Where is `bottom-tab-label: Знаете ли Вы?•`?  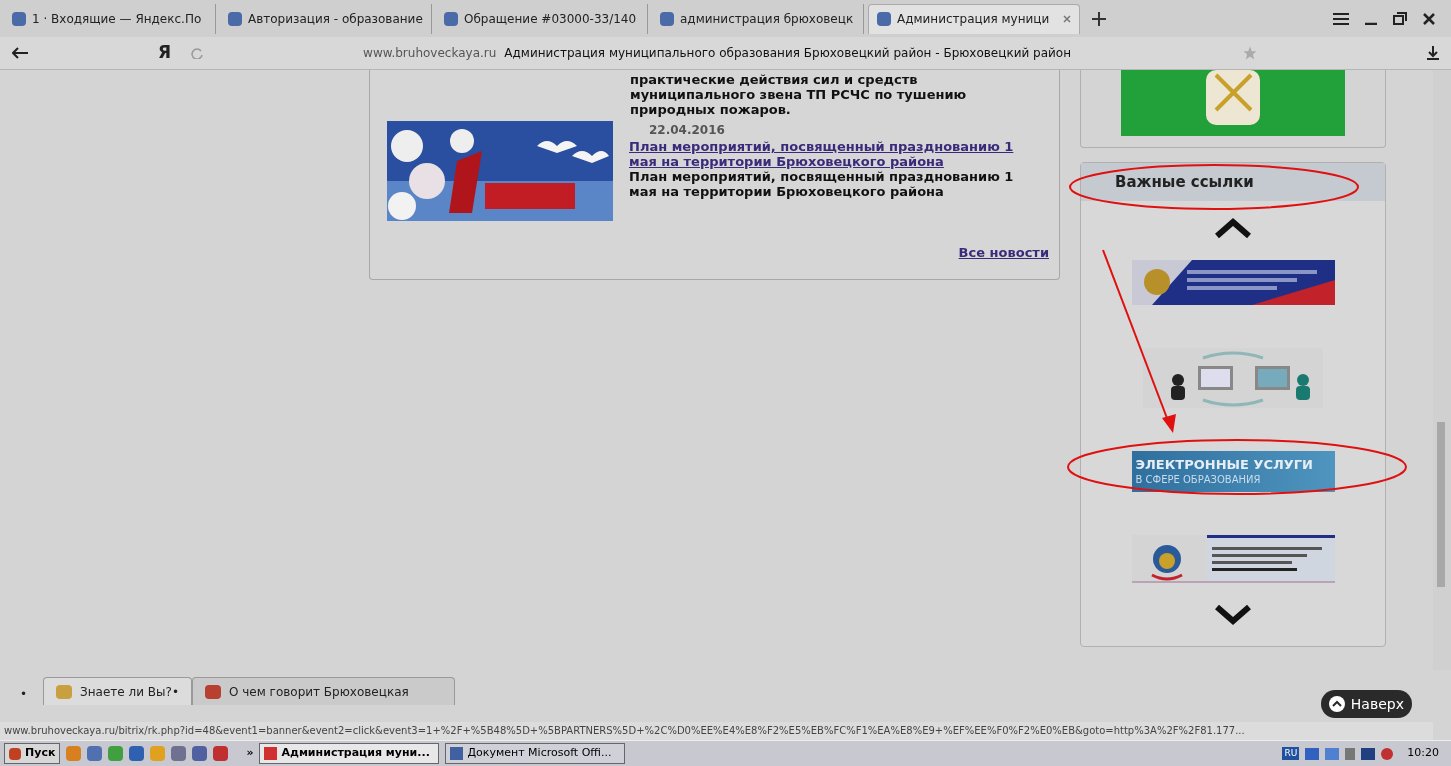 bottom-tab-label: Знаете ли Вы?• is located at coordinates (129, 692).